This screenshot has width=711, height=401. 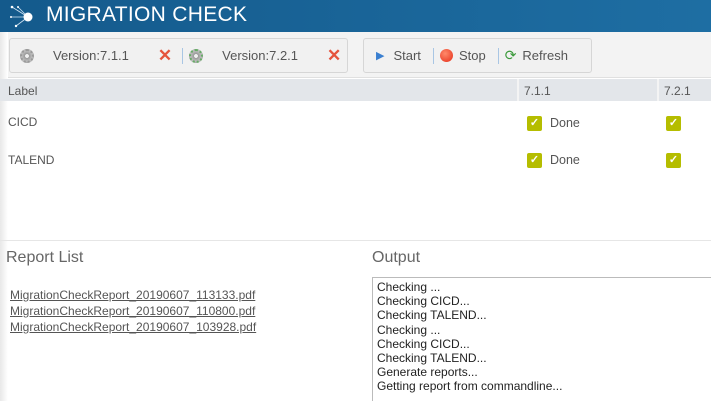 What do you see at coordinates (407, 55) in the screenshot?
I see `start-label: Start` at bounding box center [407, 55].